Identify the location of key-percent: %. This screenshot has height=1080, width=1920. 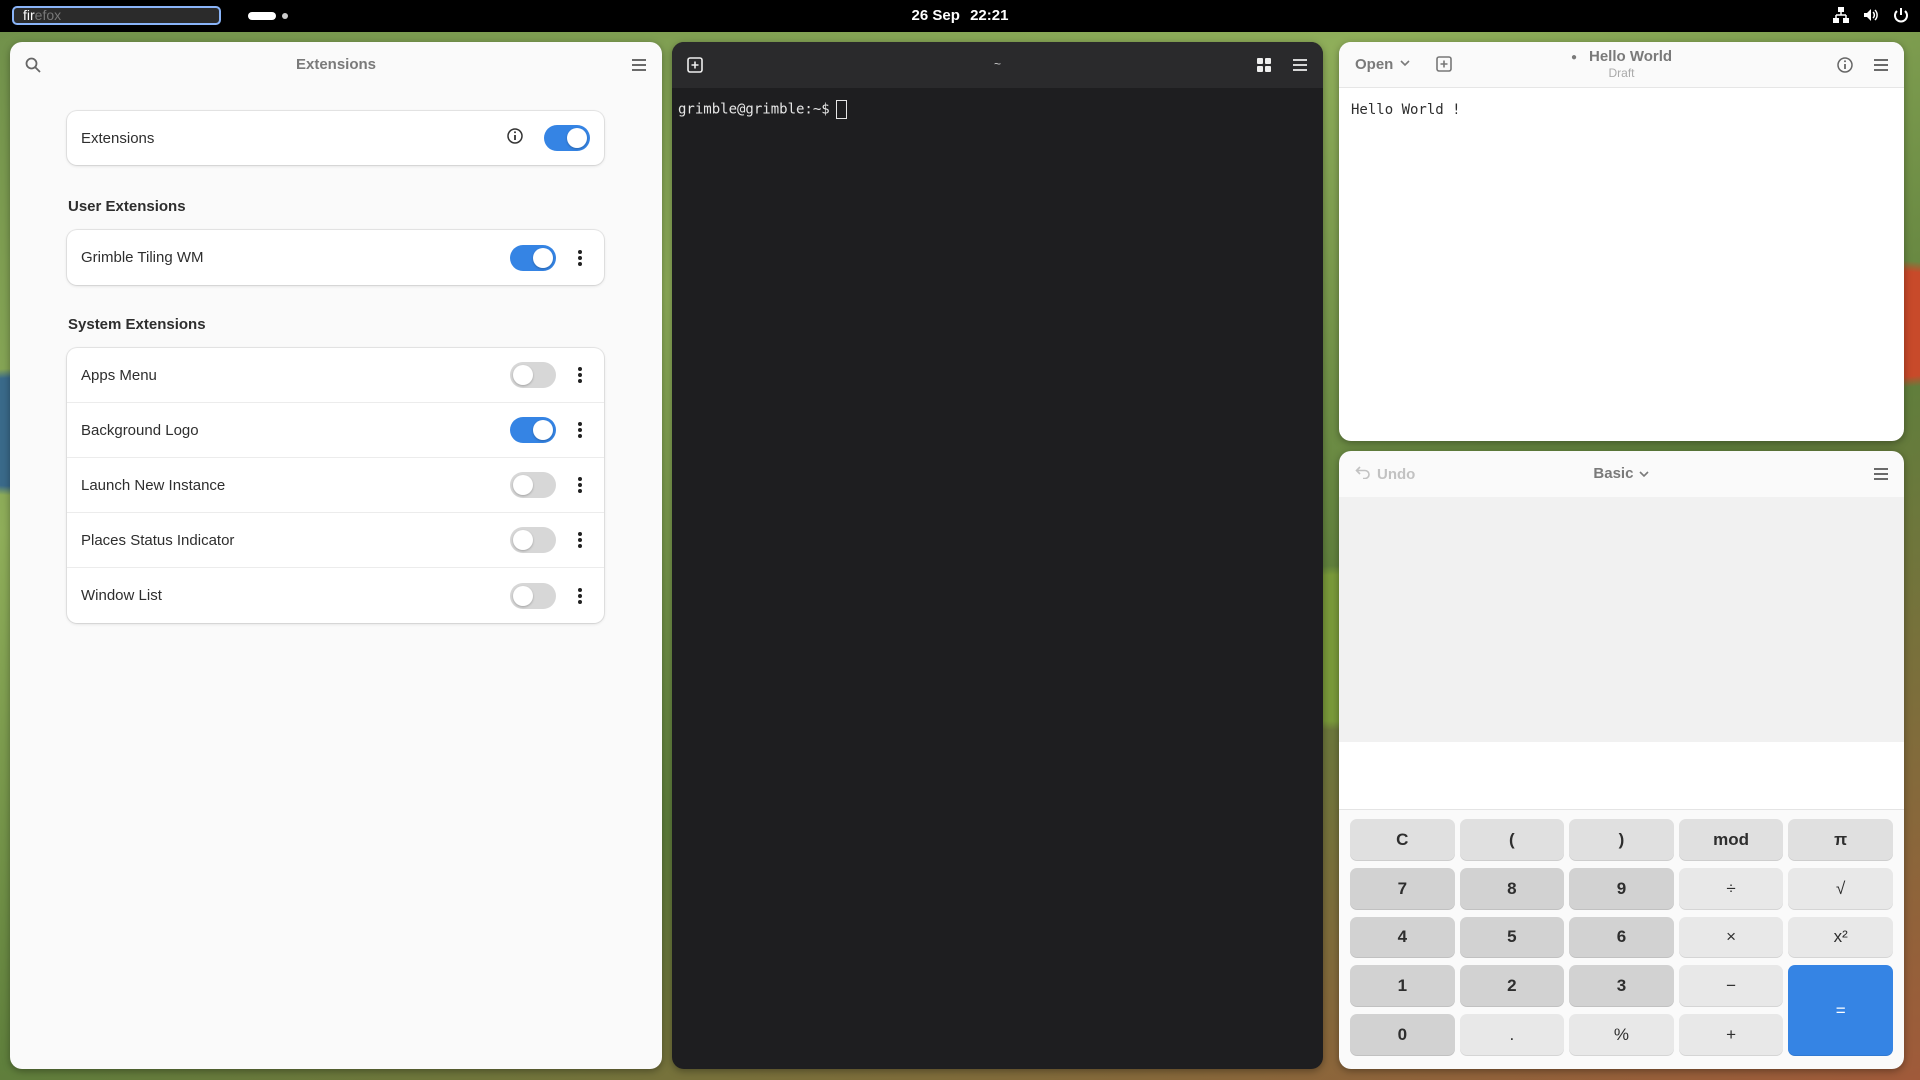
(1621, 1035).